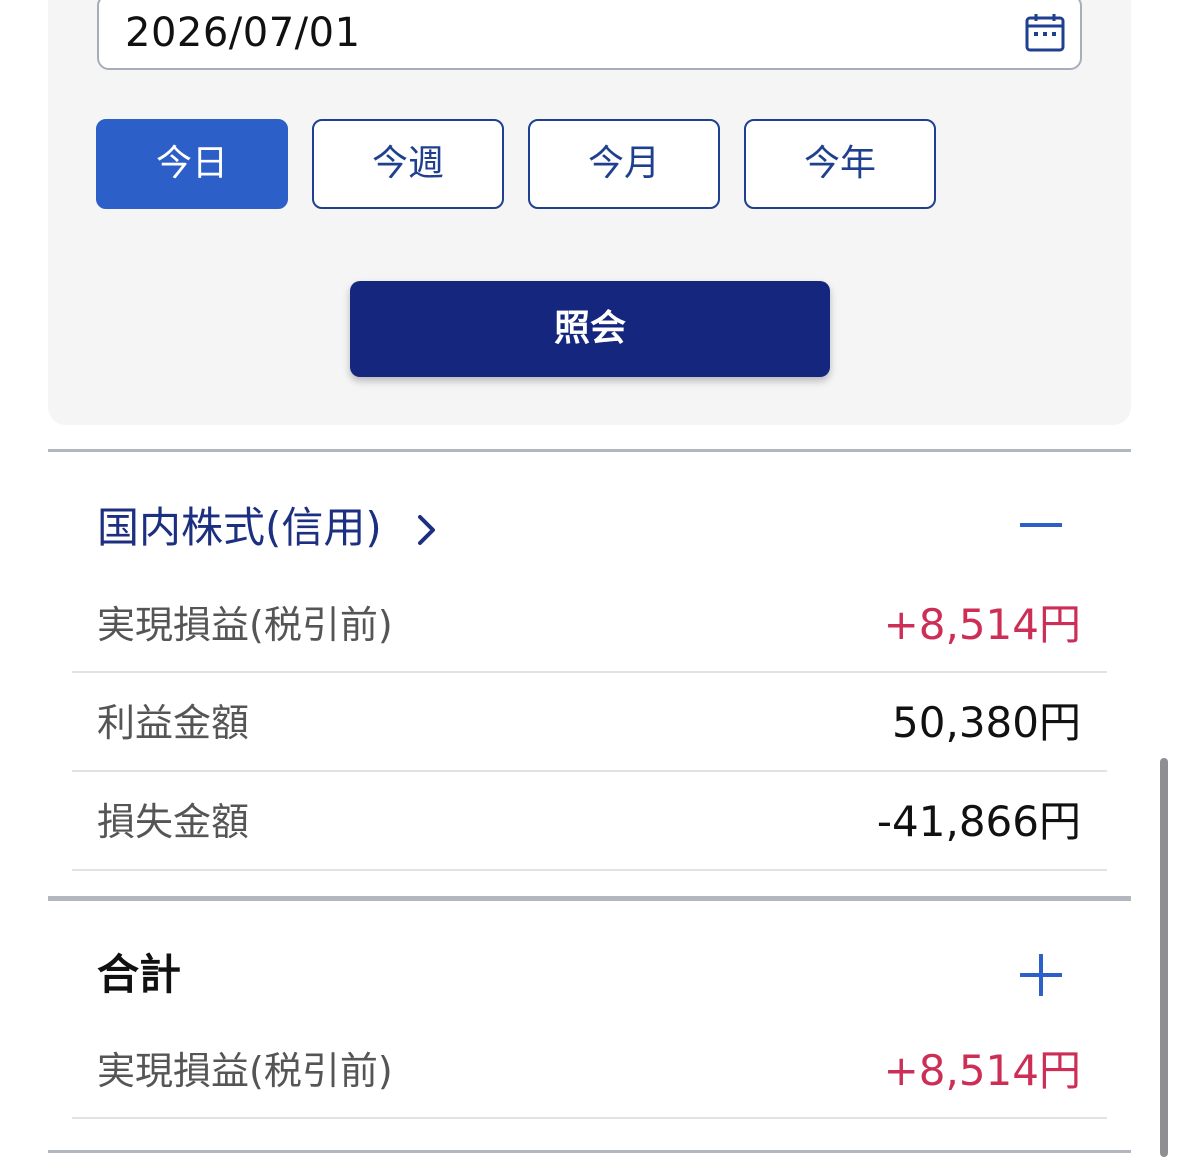 Image resolution: width=1179 pixels, height=1157 pixels. I want to click on profit-amount-label: 利益金額, so click(173, 723).